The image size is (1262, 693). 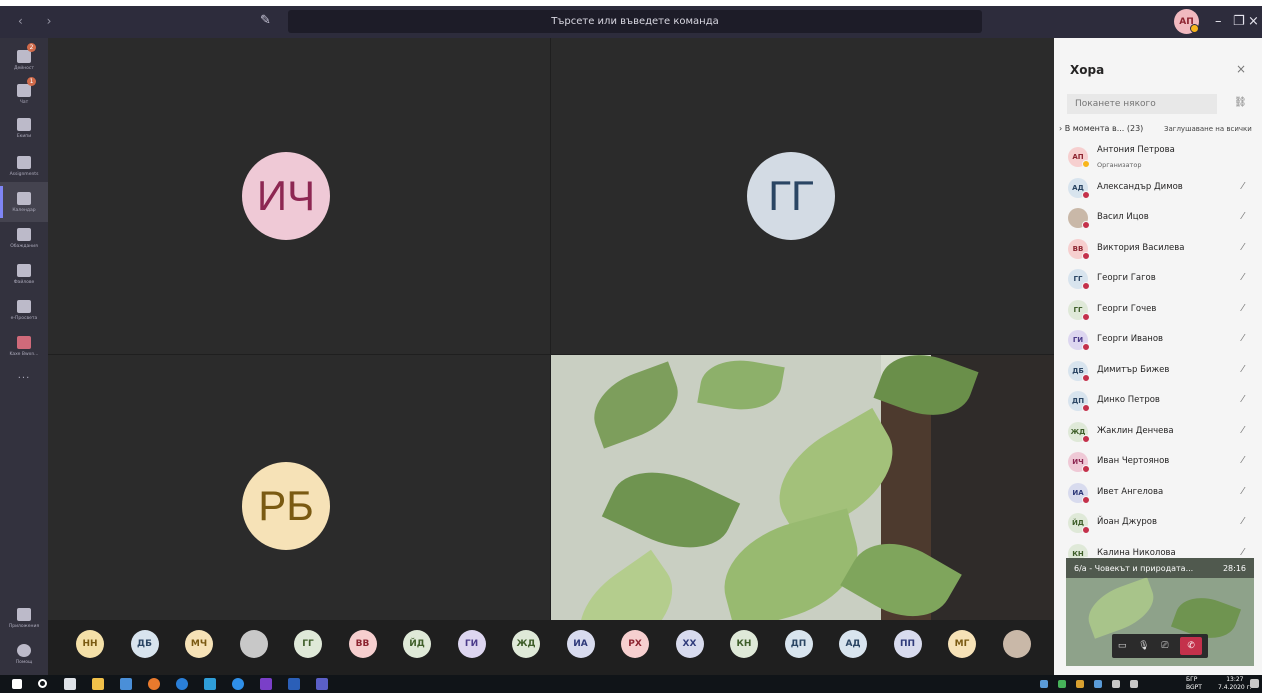 I want to click on mute-all-button: Заглушаване на всички, so click(x=1208, y=129).